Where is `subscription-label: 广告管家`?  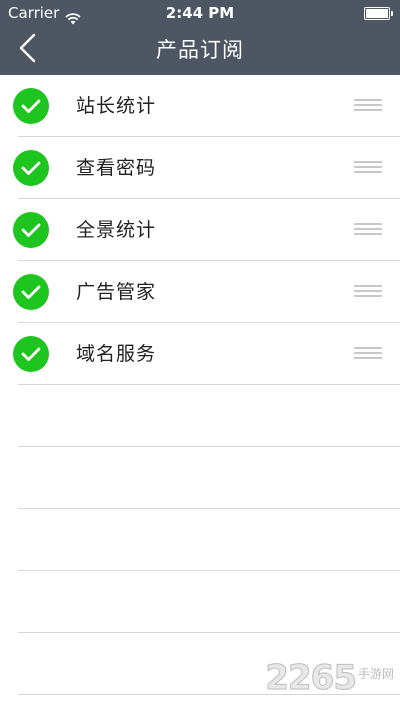
subscription-label: 广告管家 is located at coordinates (116, 292).